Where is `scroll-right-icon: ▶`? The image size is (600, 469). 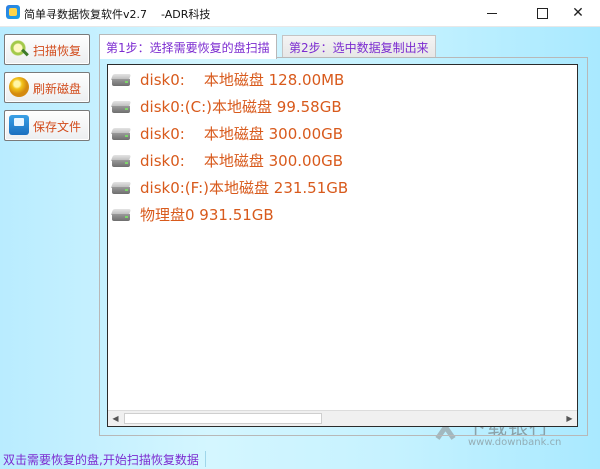 scroll-right-icon: ▶ is located at coordinates (569, 418).